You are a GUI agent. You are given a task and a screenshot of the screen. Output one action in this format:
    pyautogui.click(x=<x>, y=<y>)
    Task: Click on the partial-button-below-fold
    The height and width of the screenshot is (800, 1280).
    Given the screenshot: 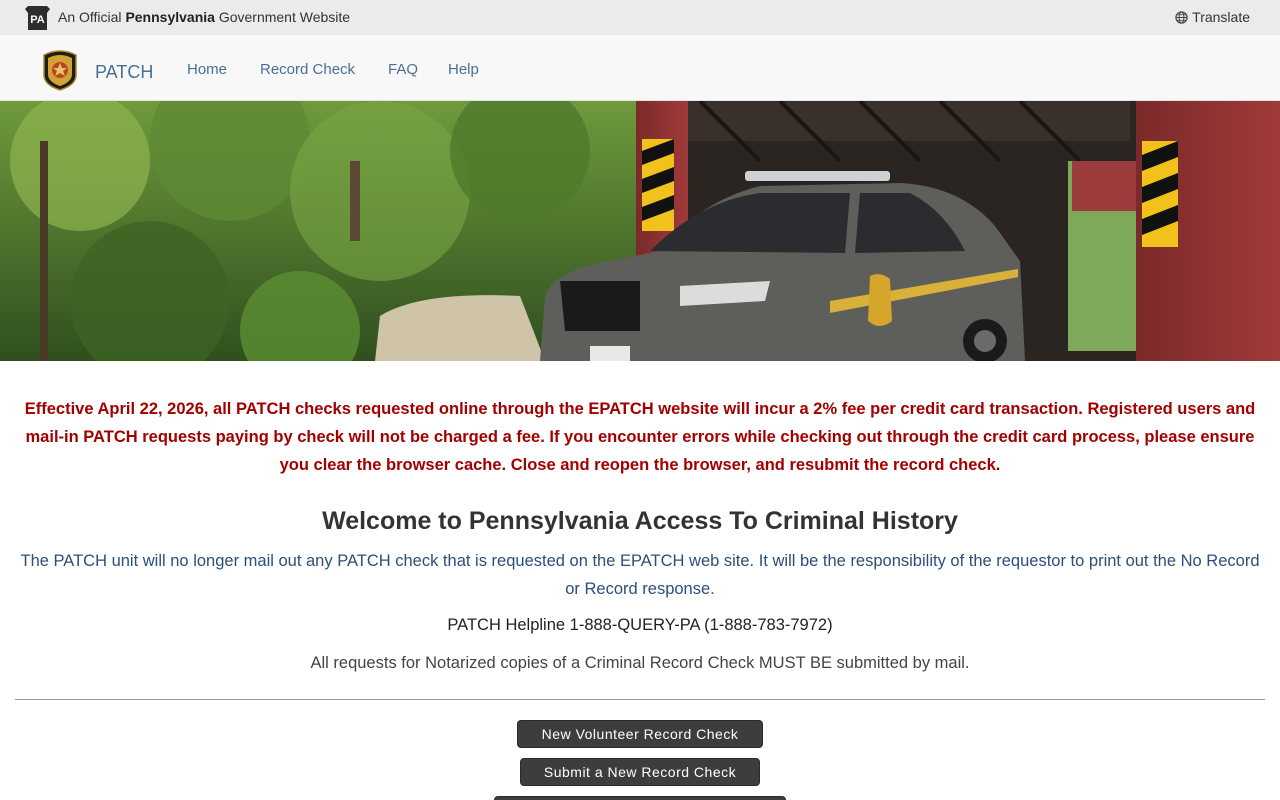 What is the action you would take?
    pyautogui.click(x=640, y=798)
    